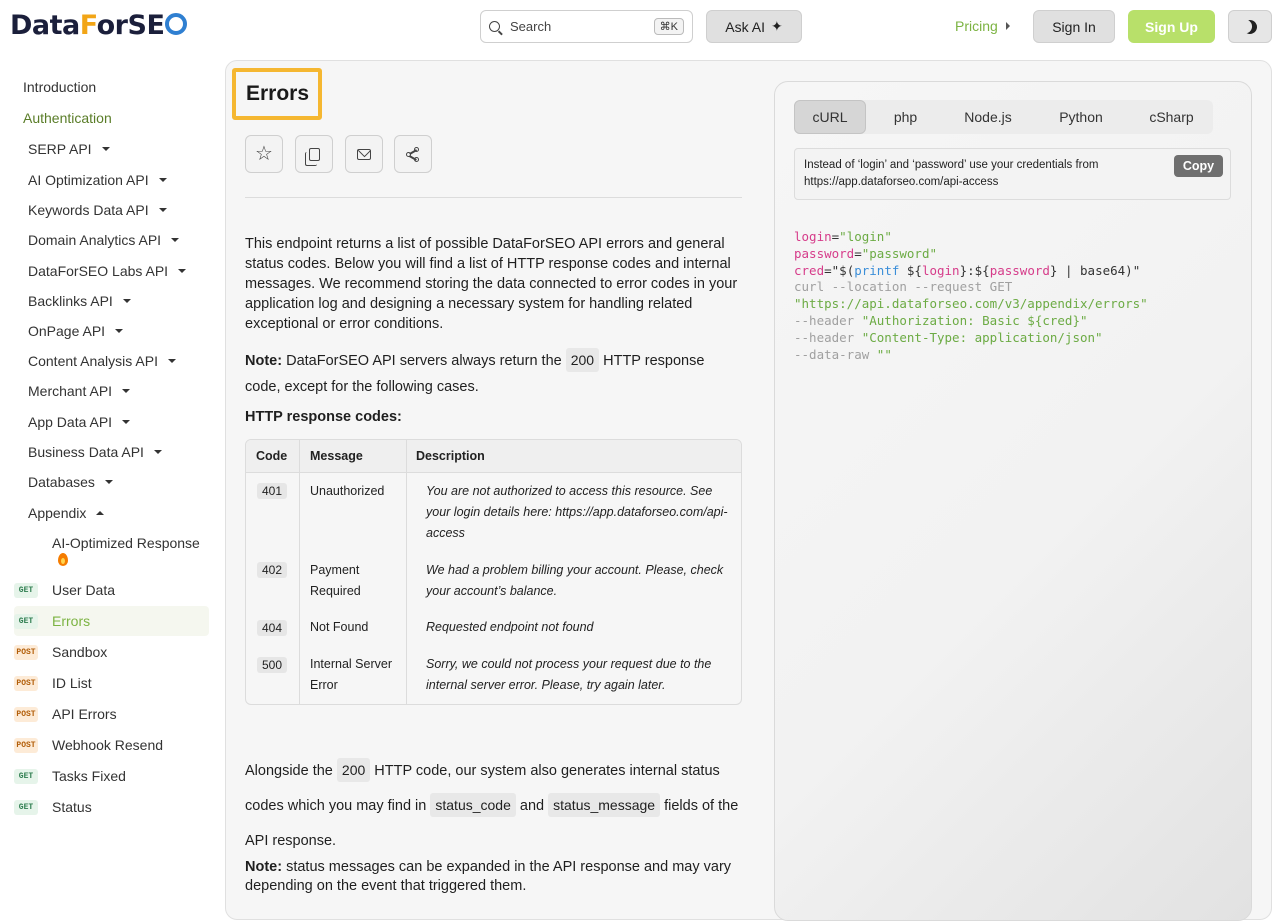 The height and width of the screenshot is (921, 1280). What do you see at coordinates (424, 361) in the screenshot?
I see `note-text: DataForSEO API servers always return the` at bounding box center [424, 361].